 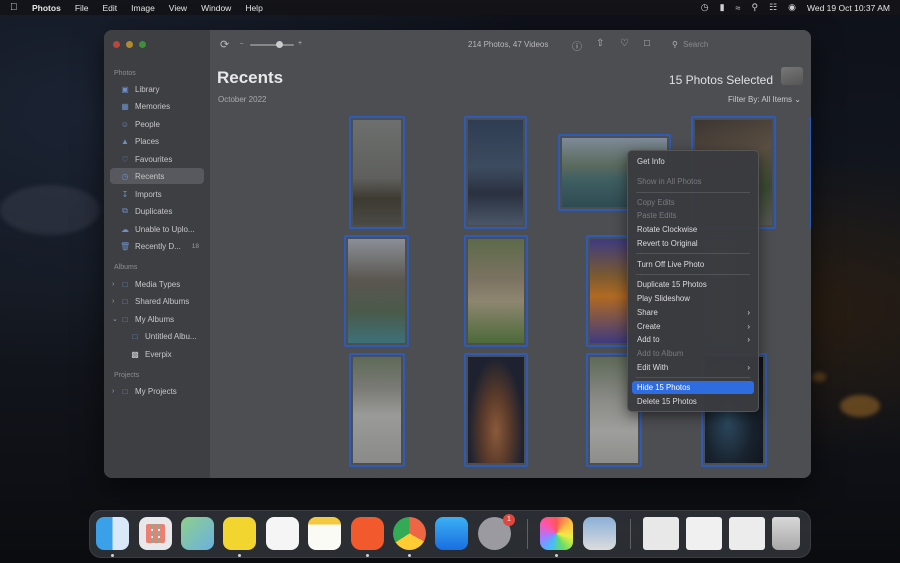 What do you see at coordinates (451, 533) in the screenshot?
I see `app-store-icon` at bounding box center [451, 533].